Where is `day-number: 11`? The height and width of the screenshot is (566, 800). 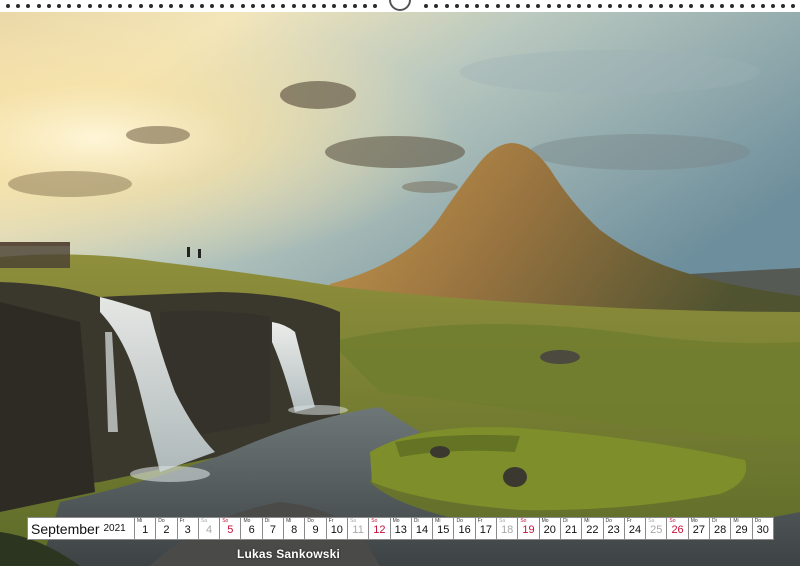 day-number: 11 is located at coordinates (358, 530).